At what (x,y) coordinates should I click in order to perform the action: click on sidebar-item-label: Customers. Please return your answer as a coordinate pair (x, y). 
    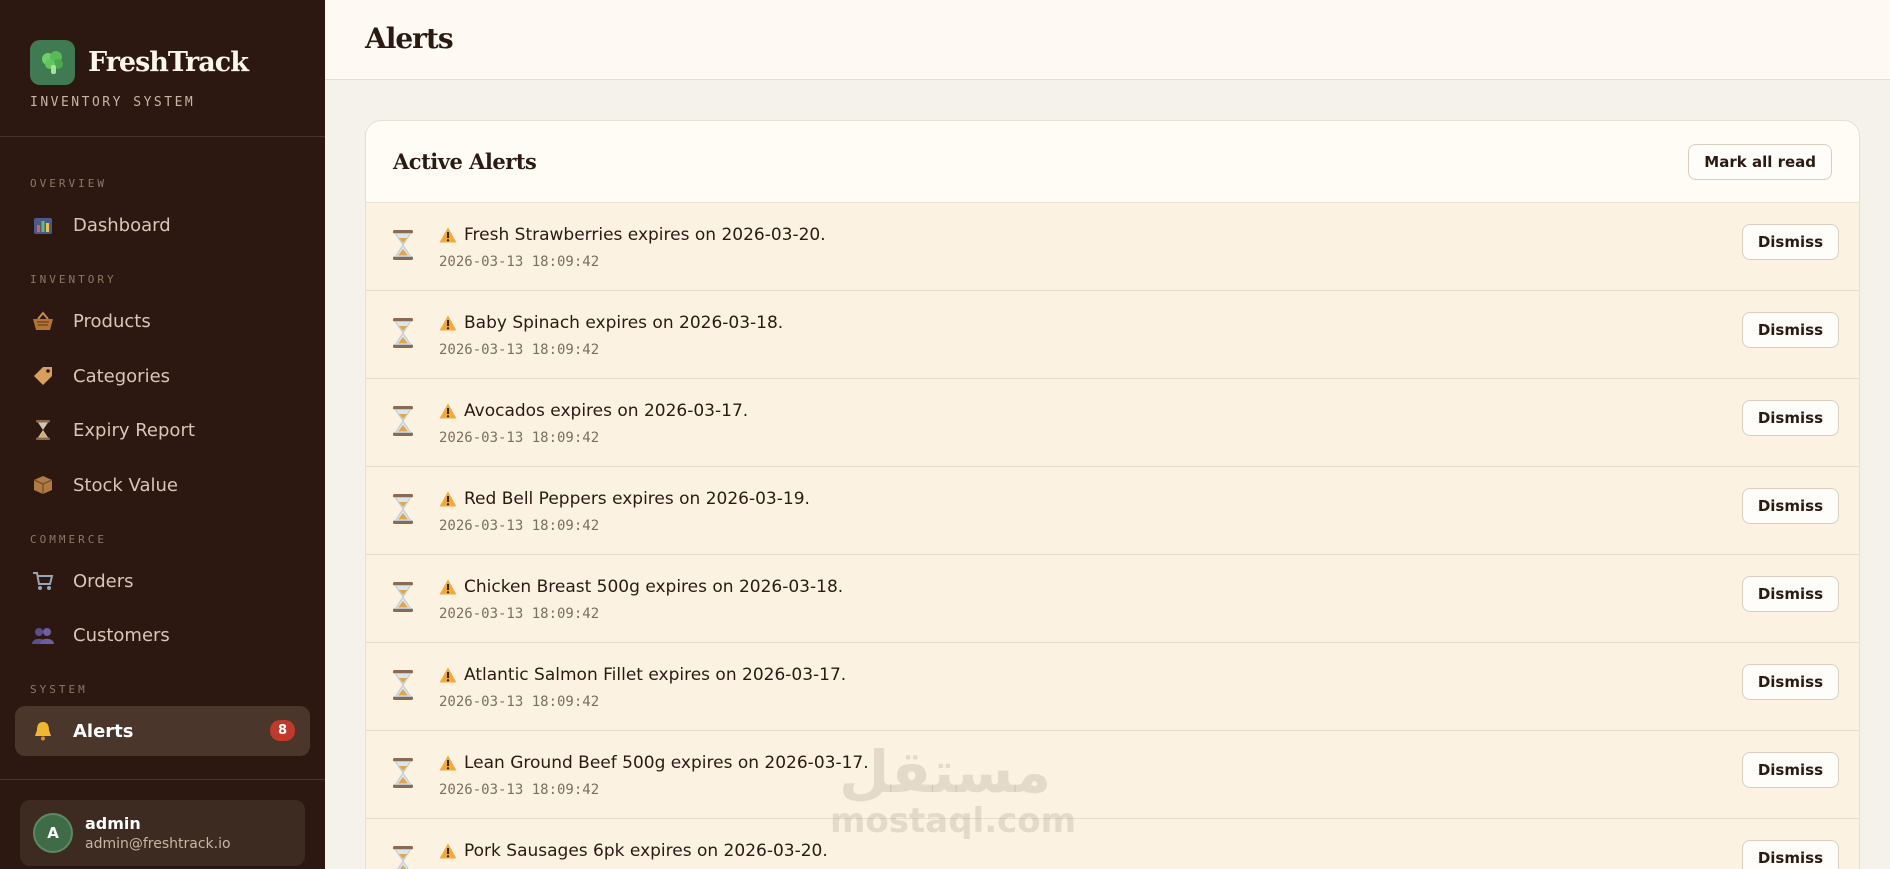
    Looking at the image, I should click on (121, 635).